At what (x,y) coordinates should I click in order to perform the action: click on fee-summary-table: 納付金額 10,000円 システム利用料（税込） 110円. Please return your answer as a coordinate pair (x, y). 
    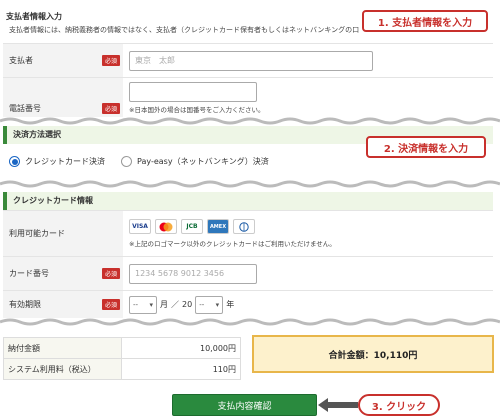
    Looking at the image, I should click on (122, 358).